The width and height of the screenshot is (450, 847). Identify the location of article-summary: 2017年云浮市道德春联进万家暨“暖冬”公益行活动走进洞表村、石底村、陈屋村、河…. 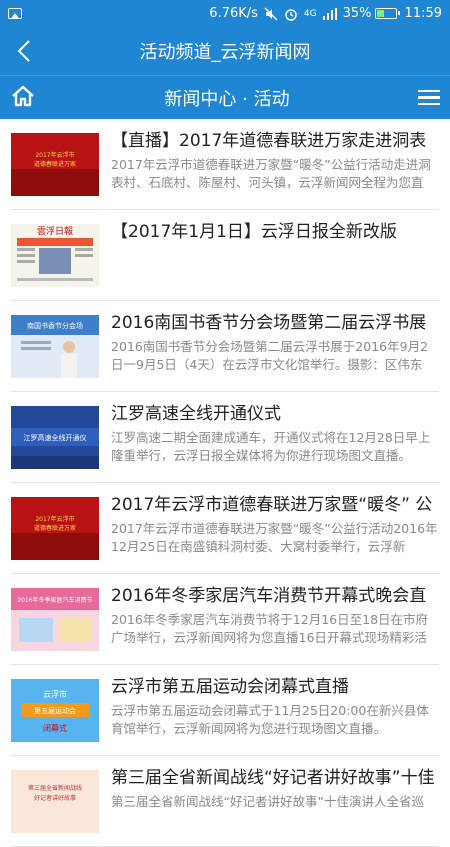
(271, 173).